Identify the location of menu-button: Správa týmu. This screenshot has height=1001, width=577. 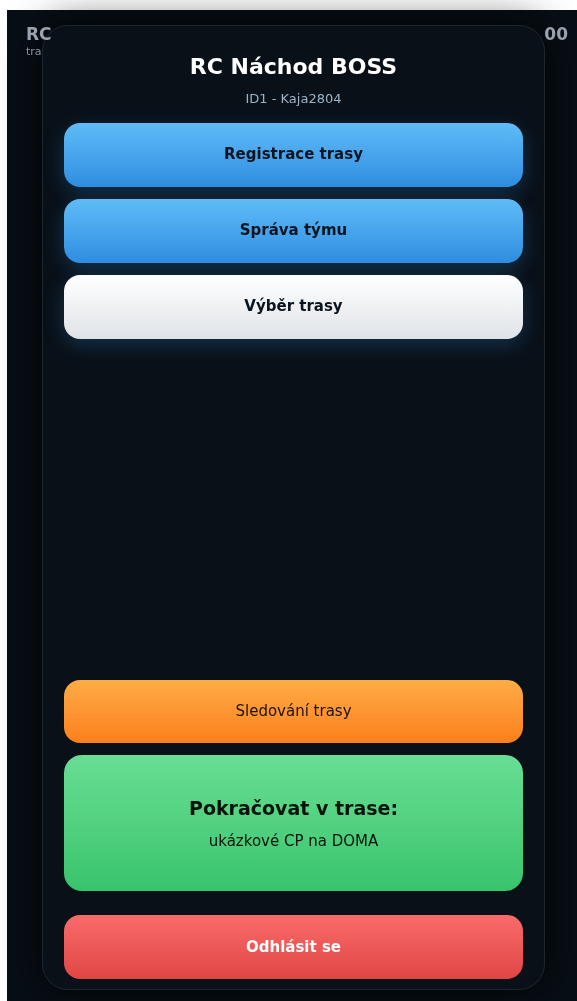
(293, 230).